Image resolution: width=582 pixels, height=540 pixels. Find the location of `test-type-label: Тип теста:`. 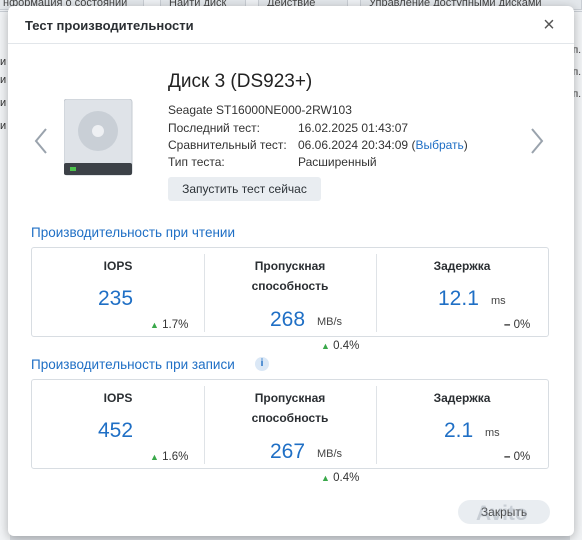

test-type-label: Тип теста: is located at coordinates (196, 162).